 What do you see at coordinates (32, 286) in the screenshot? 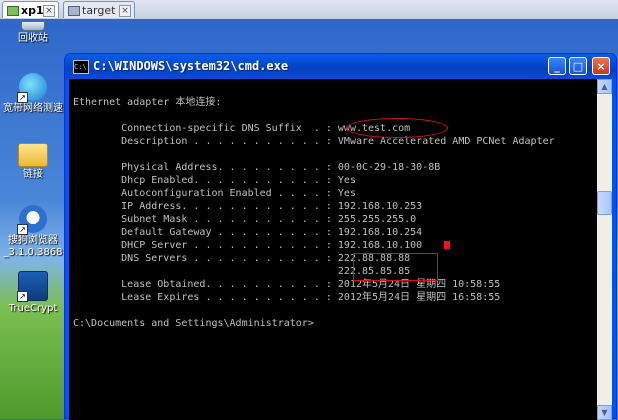
I see `truecrypt-icon: ↗` at bounding box center [32, 286].